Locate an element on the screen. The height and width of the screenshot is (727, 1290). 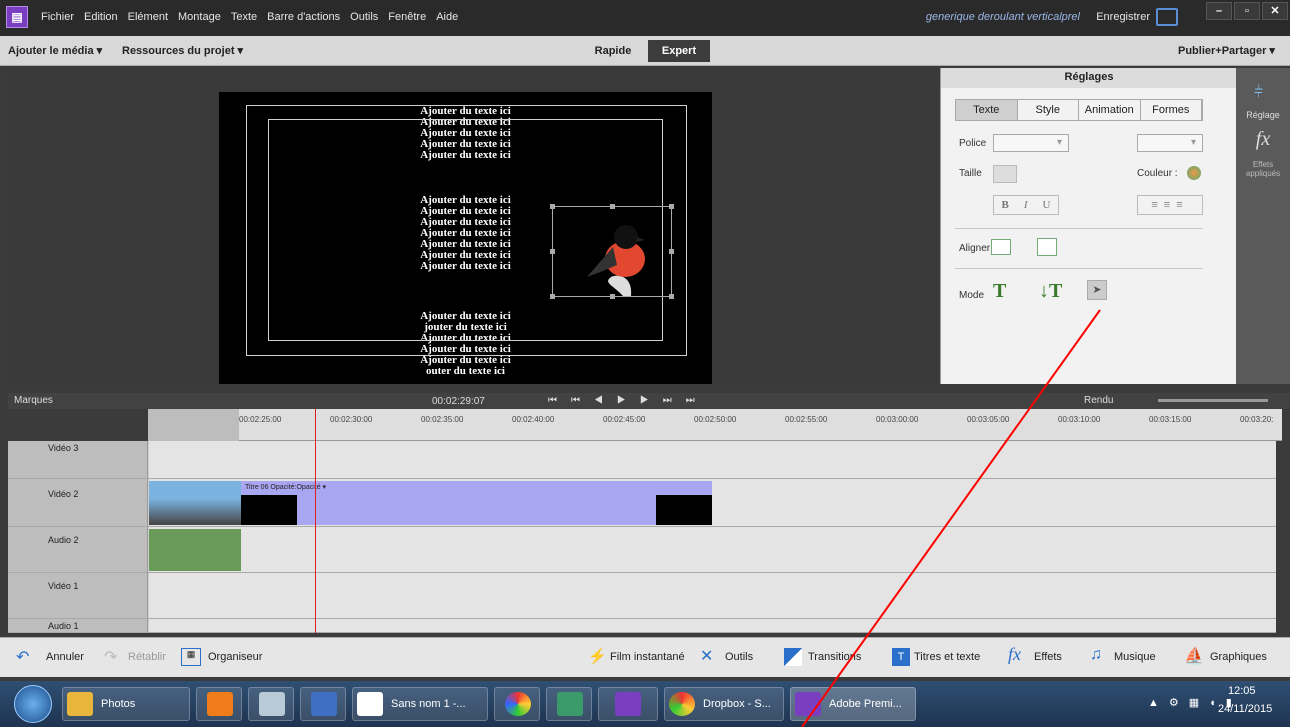
zoom-slider is located at coordinates (1213, 400).